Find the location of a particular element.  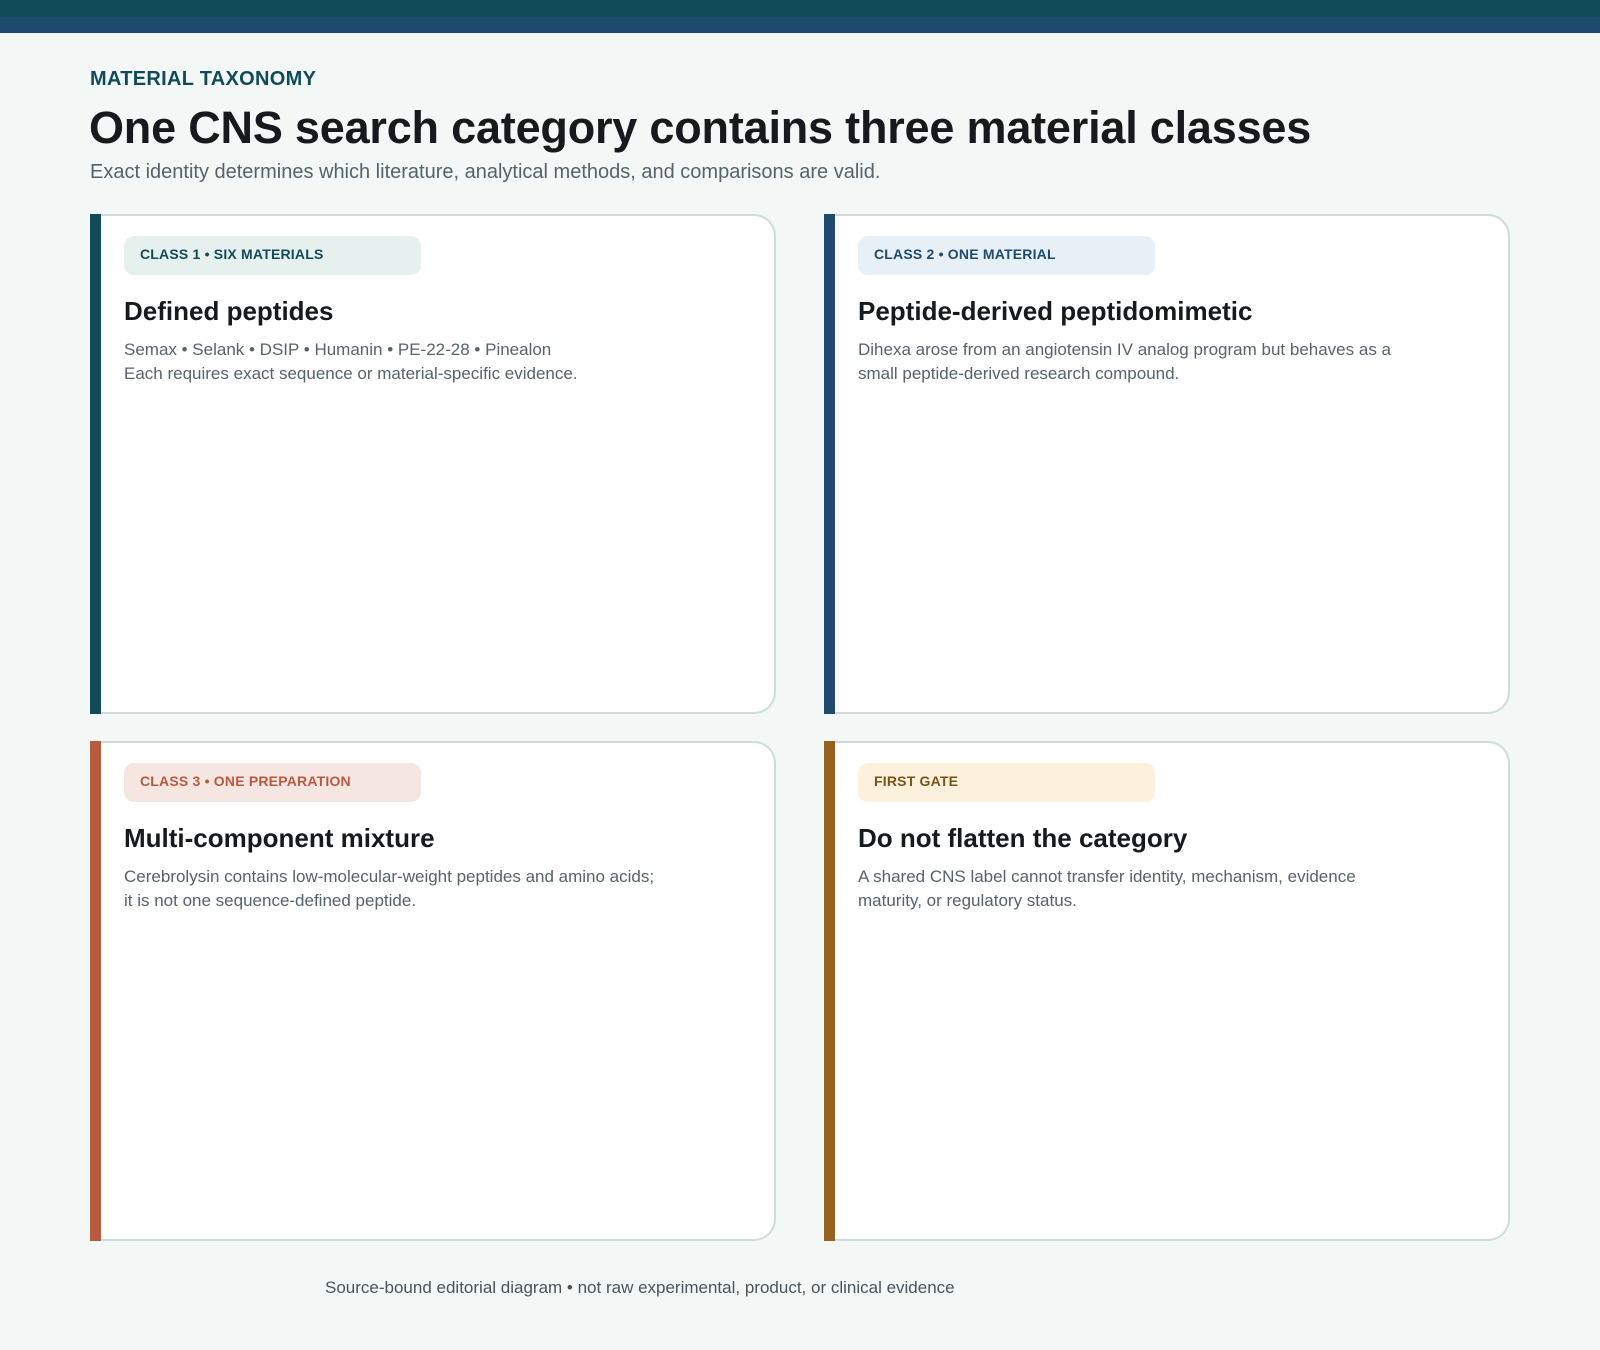

gate-badge: FIRST GATE is located at coordinates (1006, 782).